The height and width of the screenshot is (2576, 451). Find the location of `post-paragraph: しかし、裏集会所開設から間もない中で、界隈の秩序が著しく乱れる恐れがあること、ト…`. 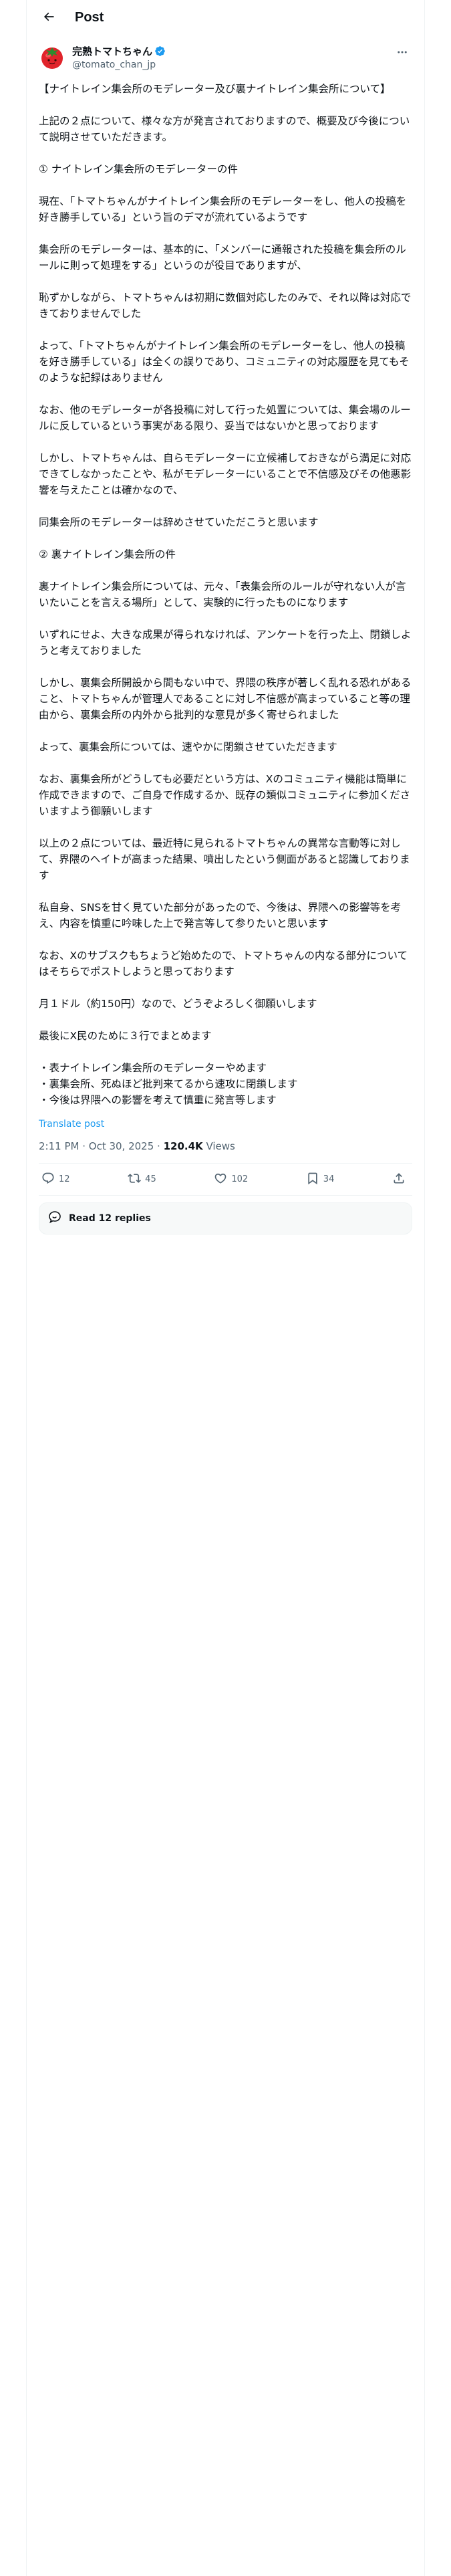

post-paragraph: しかし、裏集会所開設から間もない中で、界隈の秩序が著しく乱れる恐れがあること、ト… is located at coordinates (225, 699).